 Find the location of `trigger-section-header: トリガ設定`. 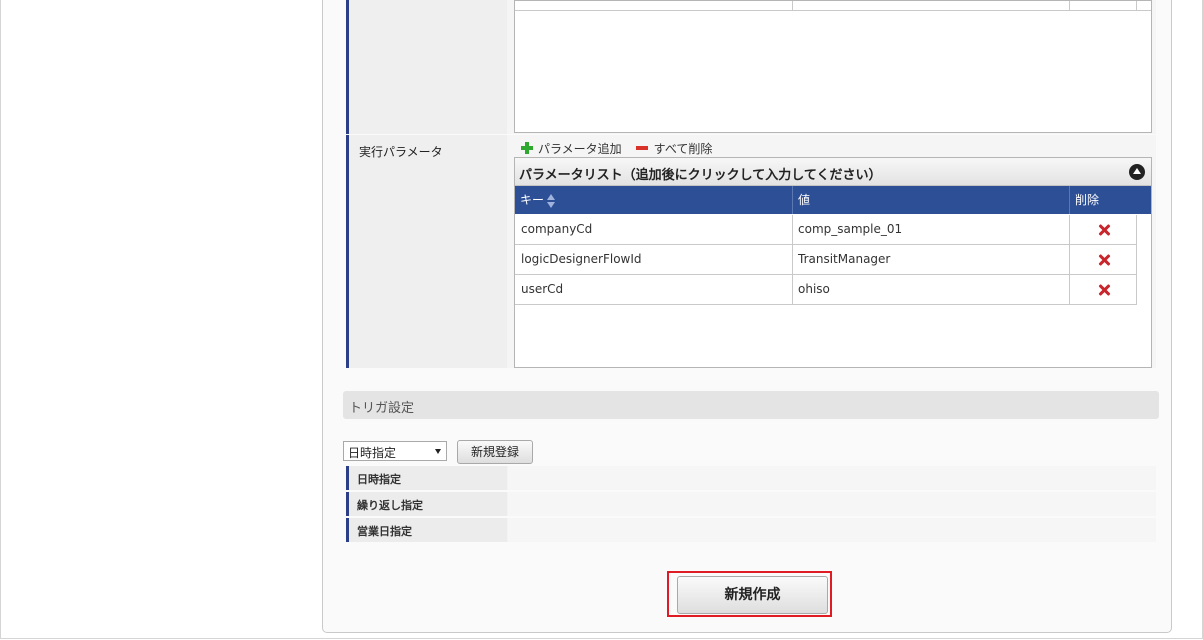

trigger-section-header: トリガ設定 is located at coordinates (751, 405).